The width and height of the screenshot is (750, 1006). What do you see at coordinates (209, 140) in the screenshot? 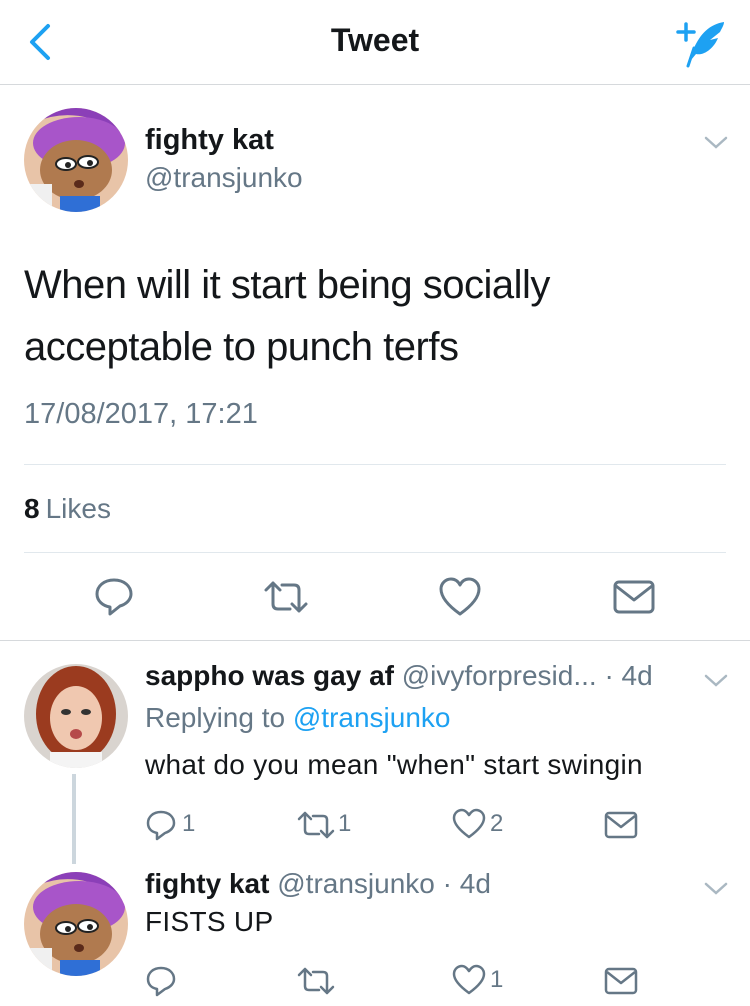
I see `author-name: fighty kat` at bounding box center [209, 140].